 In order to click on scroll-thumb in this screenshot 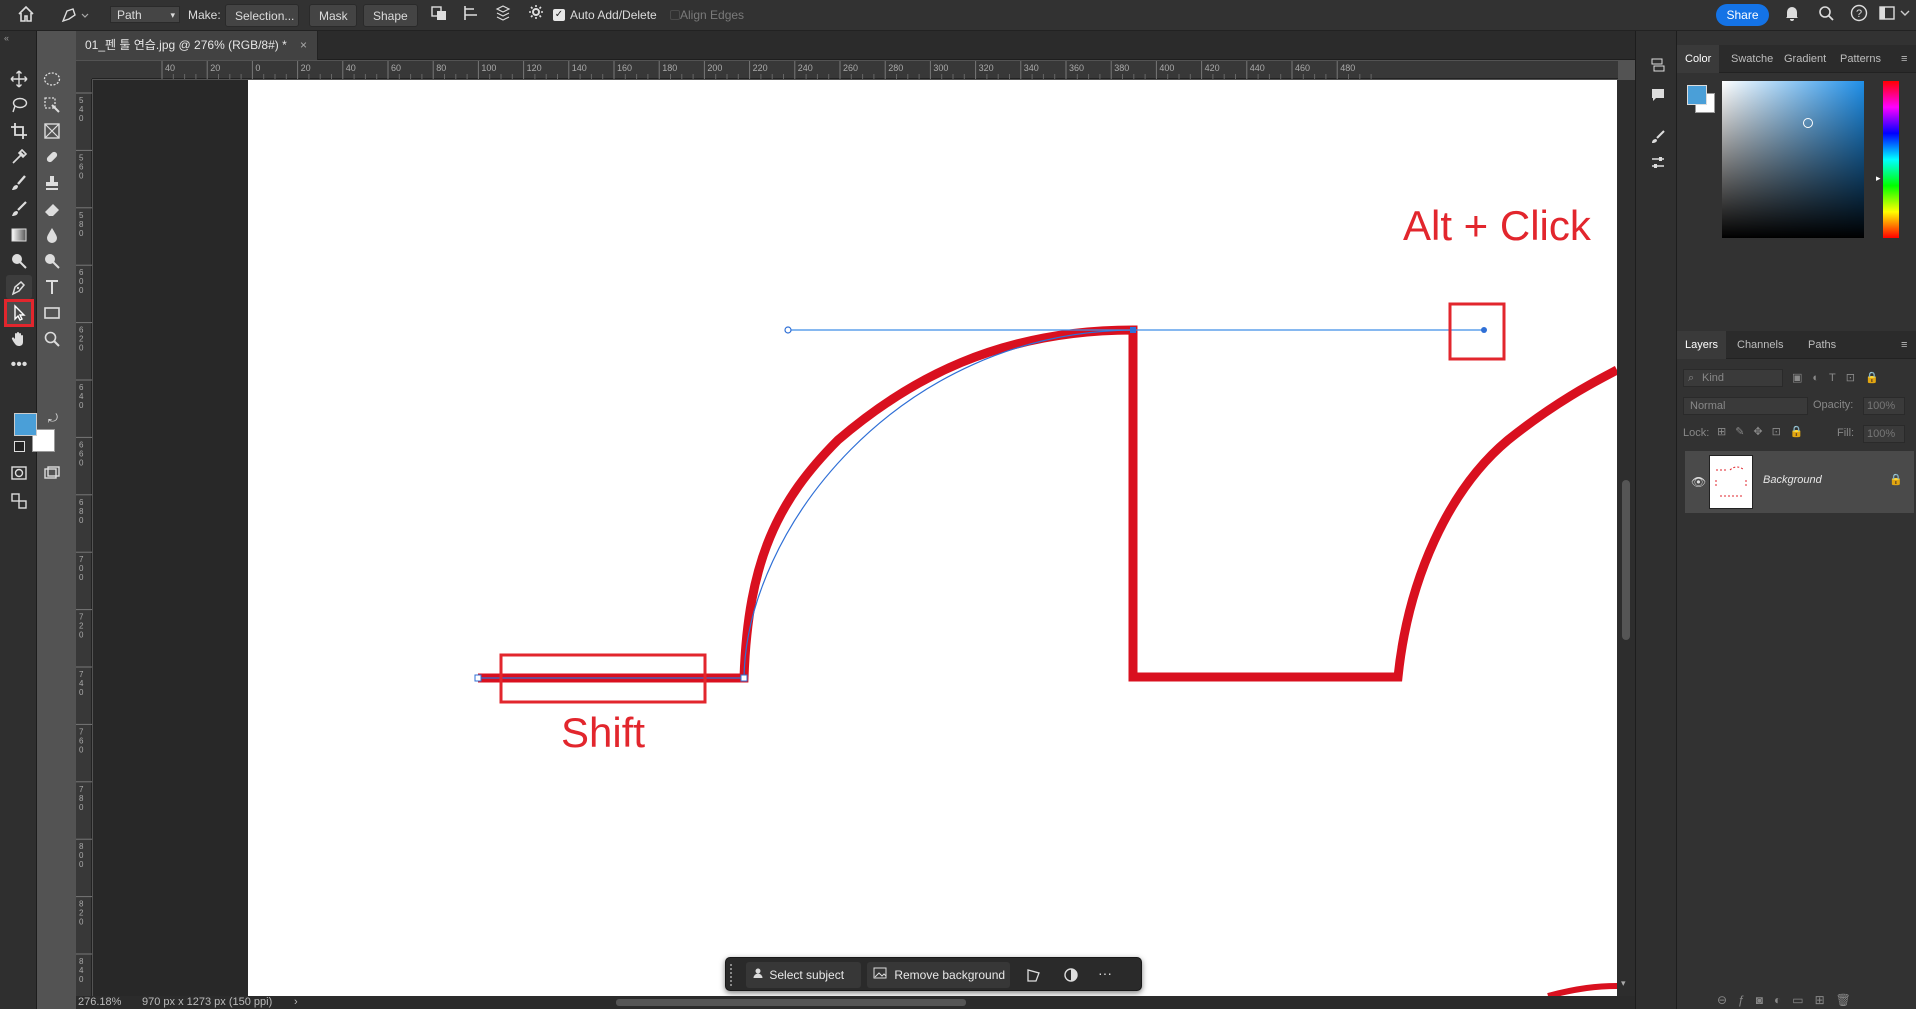, I will do `click(1626, 560)`.